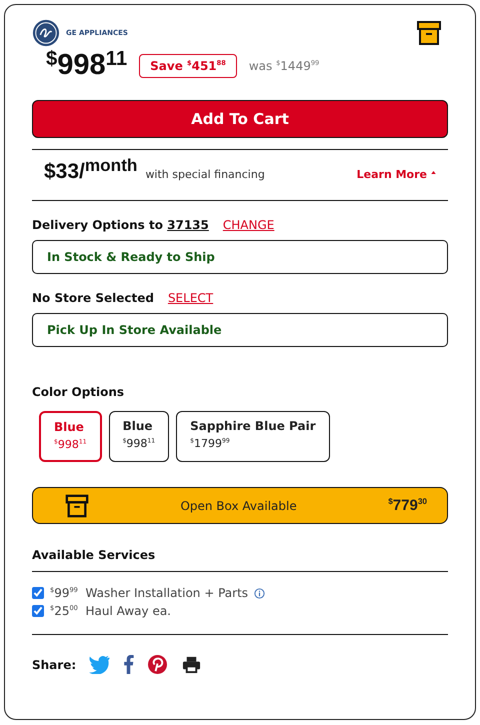 The height and width of the screenshot is (725, 480). I want to click on delivery-status: In Stock & Ready to Ship, so click(240, 257).